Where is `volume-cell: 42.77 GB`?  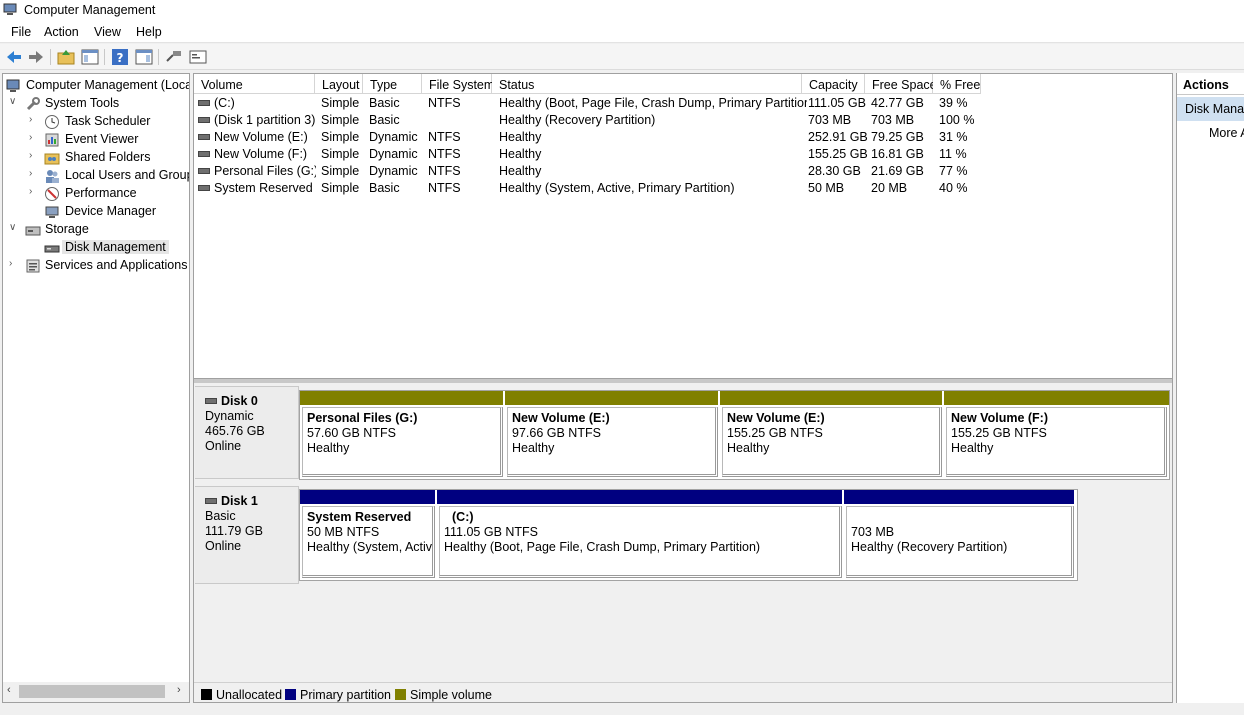 volume-cell: 42.77 GB is located at coordinates (904, 104).